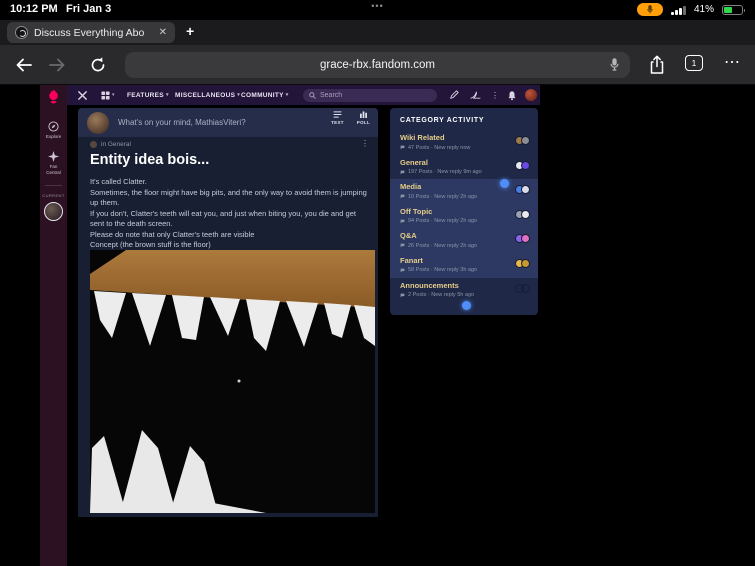  What do you see at coordinates (53, 169) in the screenshot?
I see `fan-central-label: Fan Central` at bounding box center [53, 169].